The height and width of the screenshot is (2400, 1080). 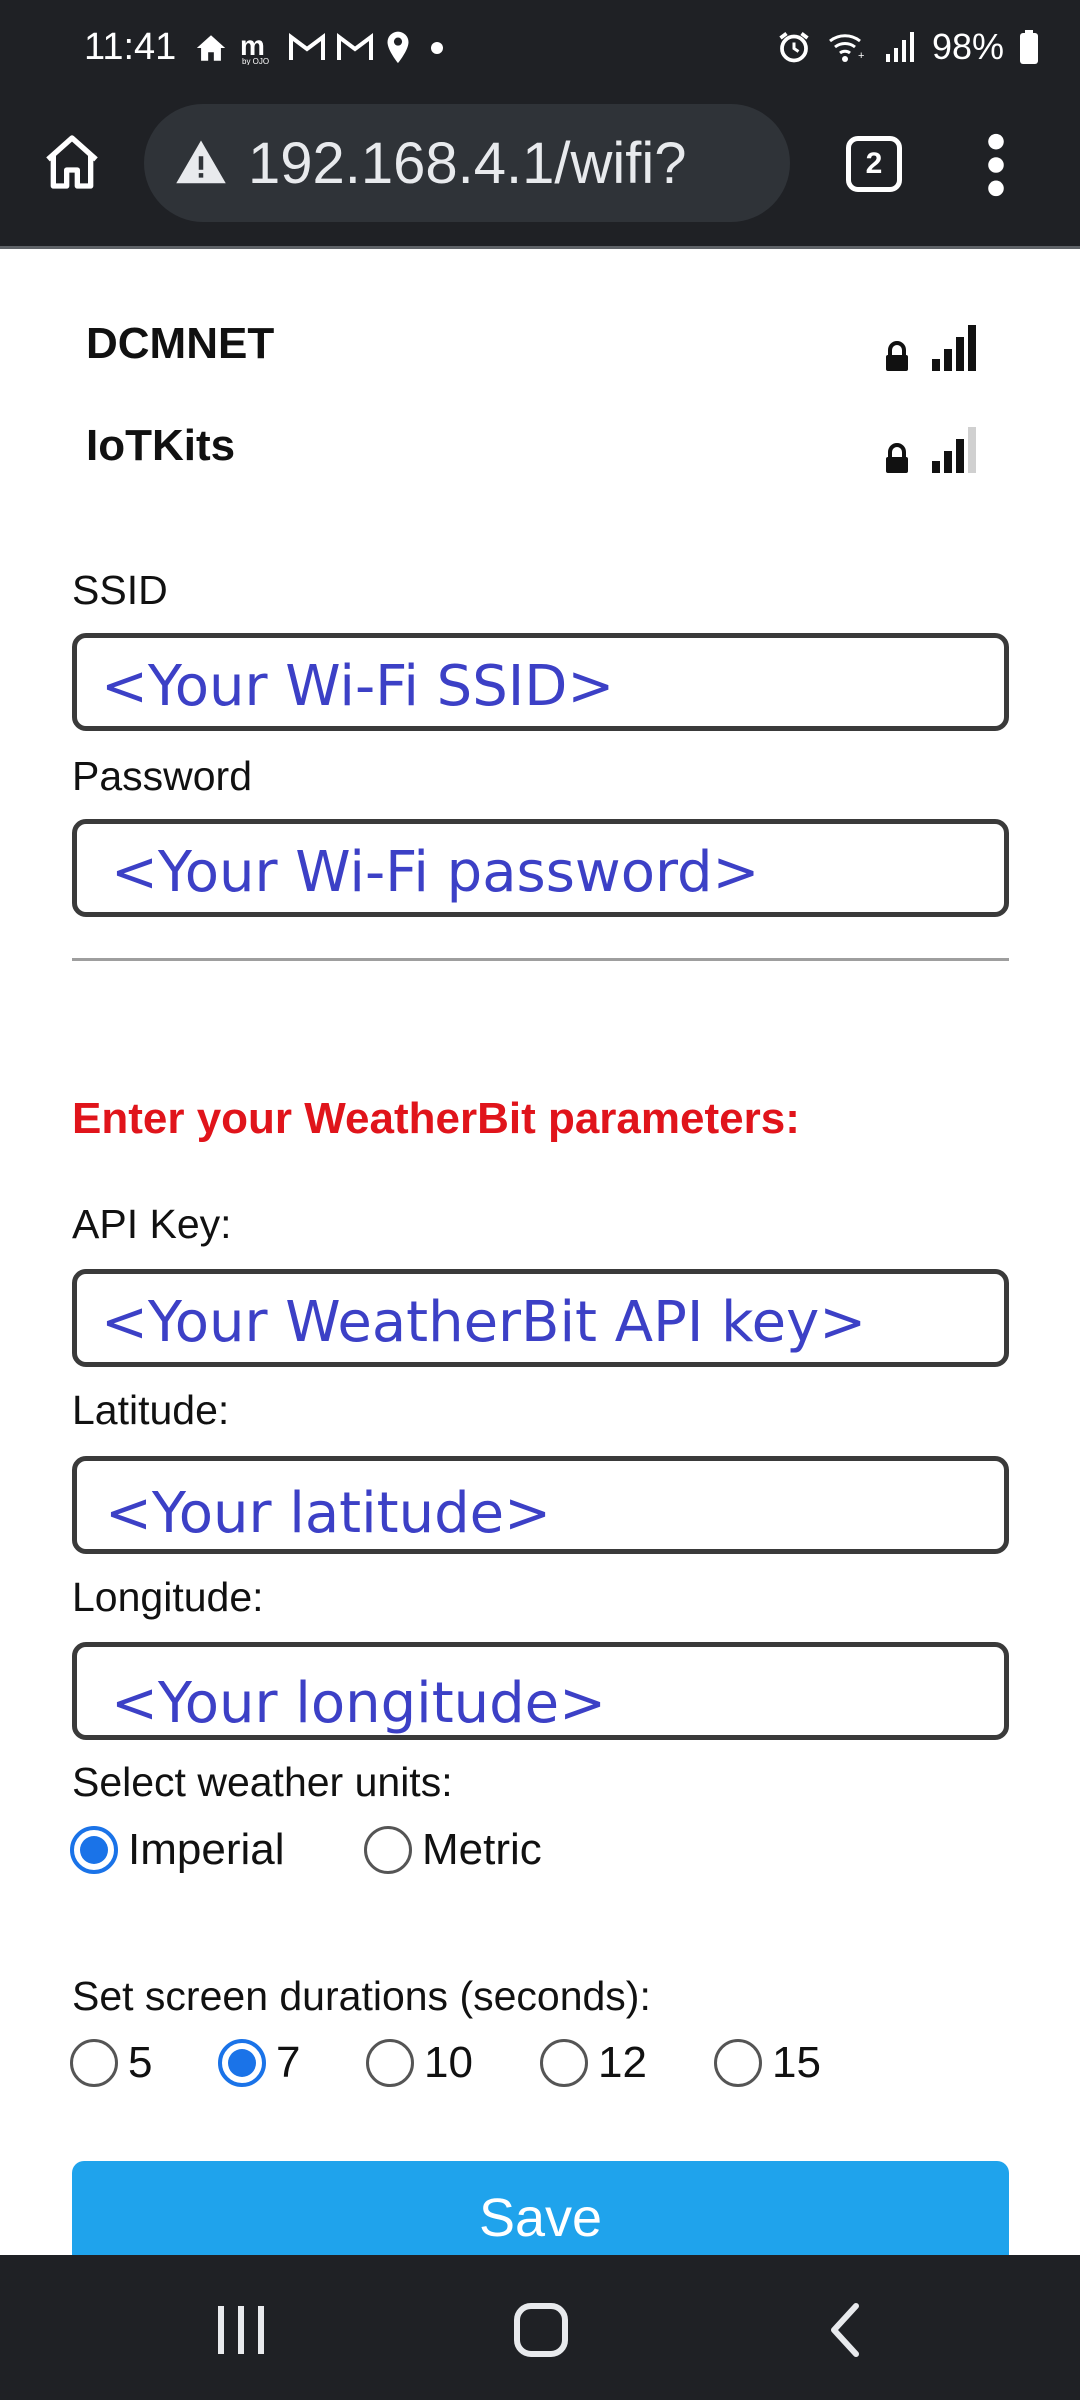 I want to click on section-divider, so click(x=540, y=959).